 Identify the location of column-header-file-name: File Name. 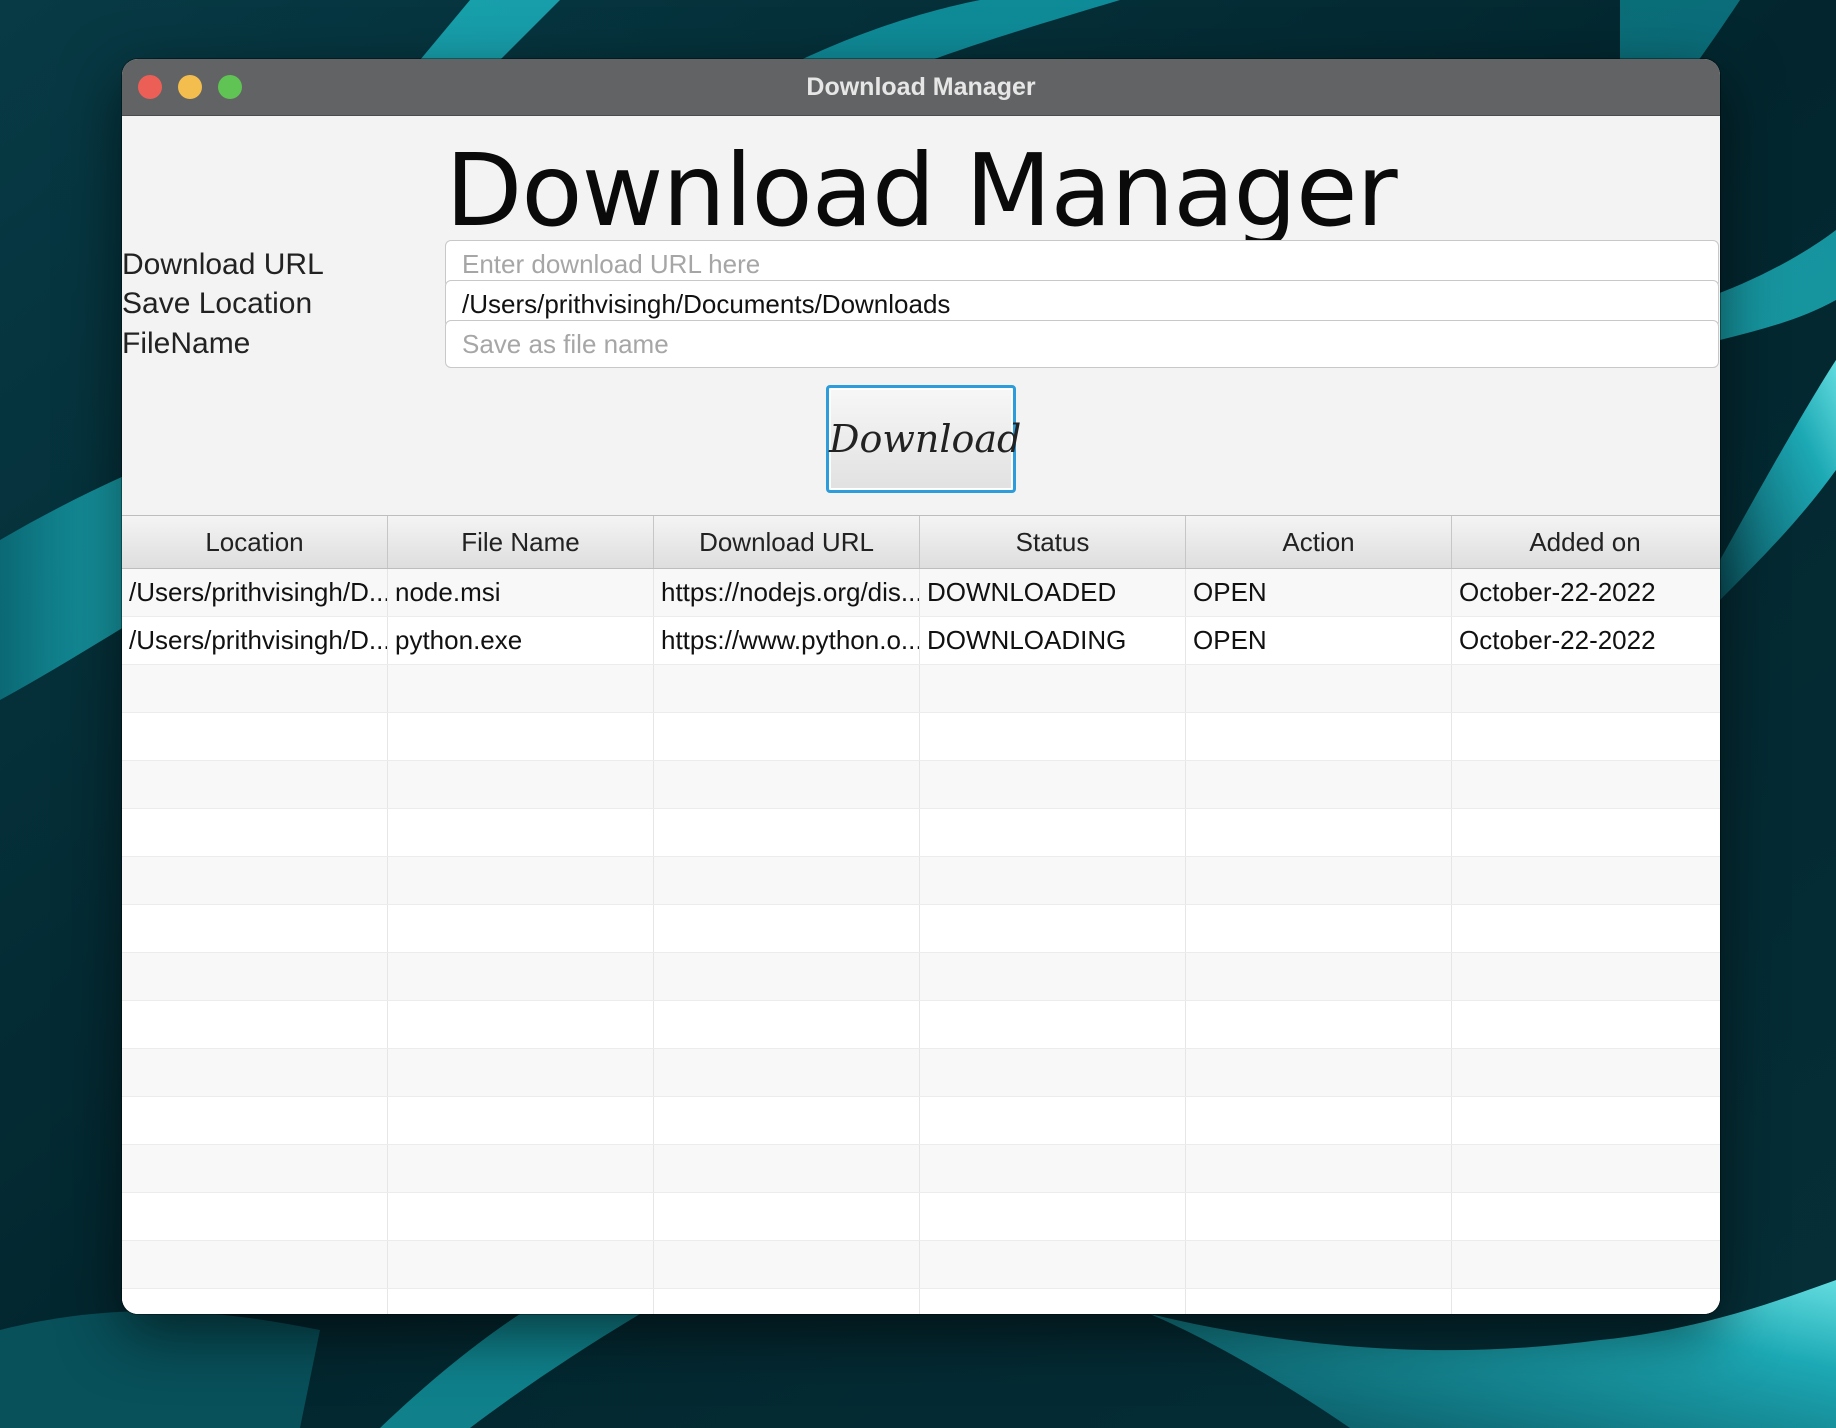
(521, 542).